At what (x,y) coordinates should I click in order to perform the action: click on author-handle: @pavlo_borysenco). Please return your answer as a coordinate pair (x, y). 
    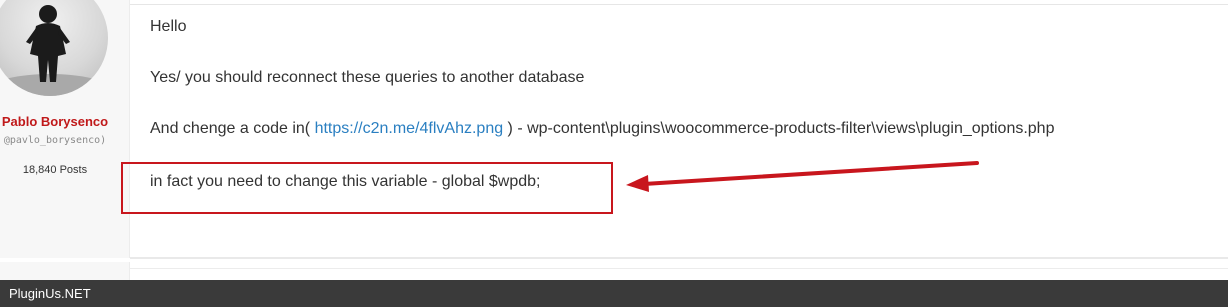
    Looking at the image, I should click on (55, 140).